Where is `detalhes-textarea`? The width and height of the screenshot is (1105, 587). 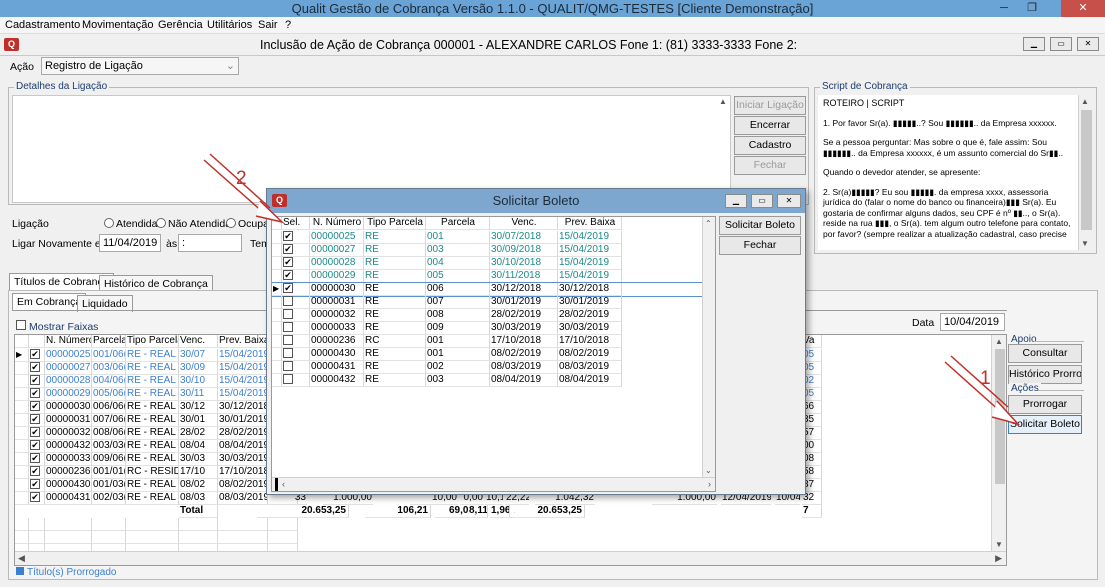 detalhes-textarea is located at coordinates (371, 149).